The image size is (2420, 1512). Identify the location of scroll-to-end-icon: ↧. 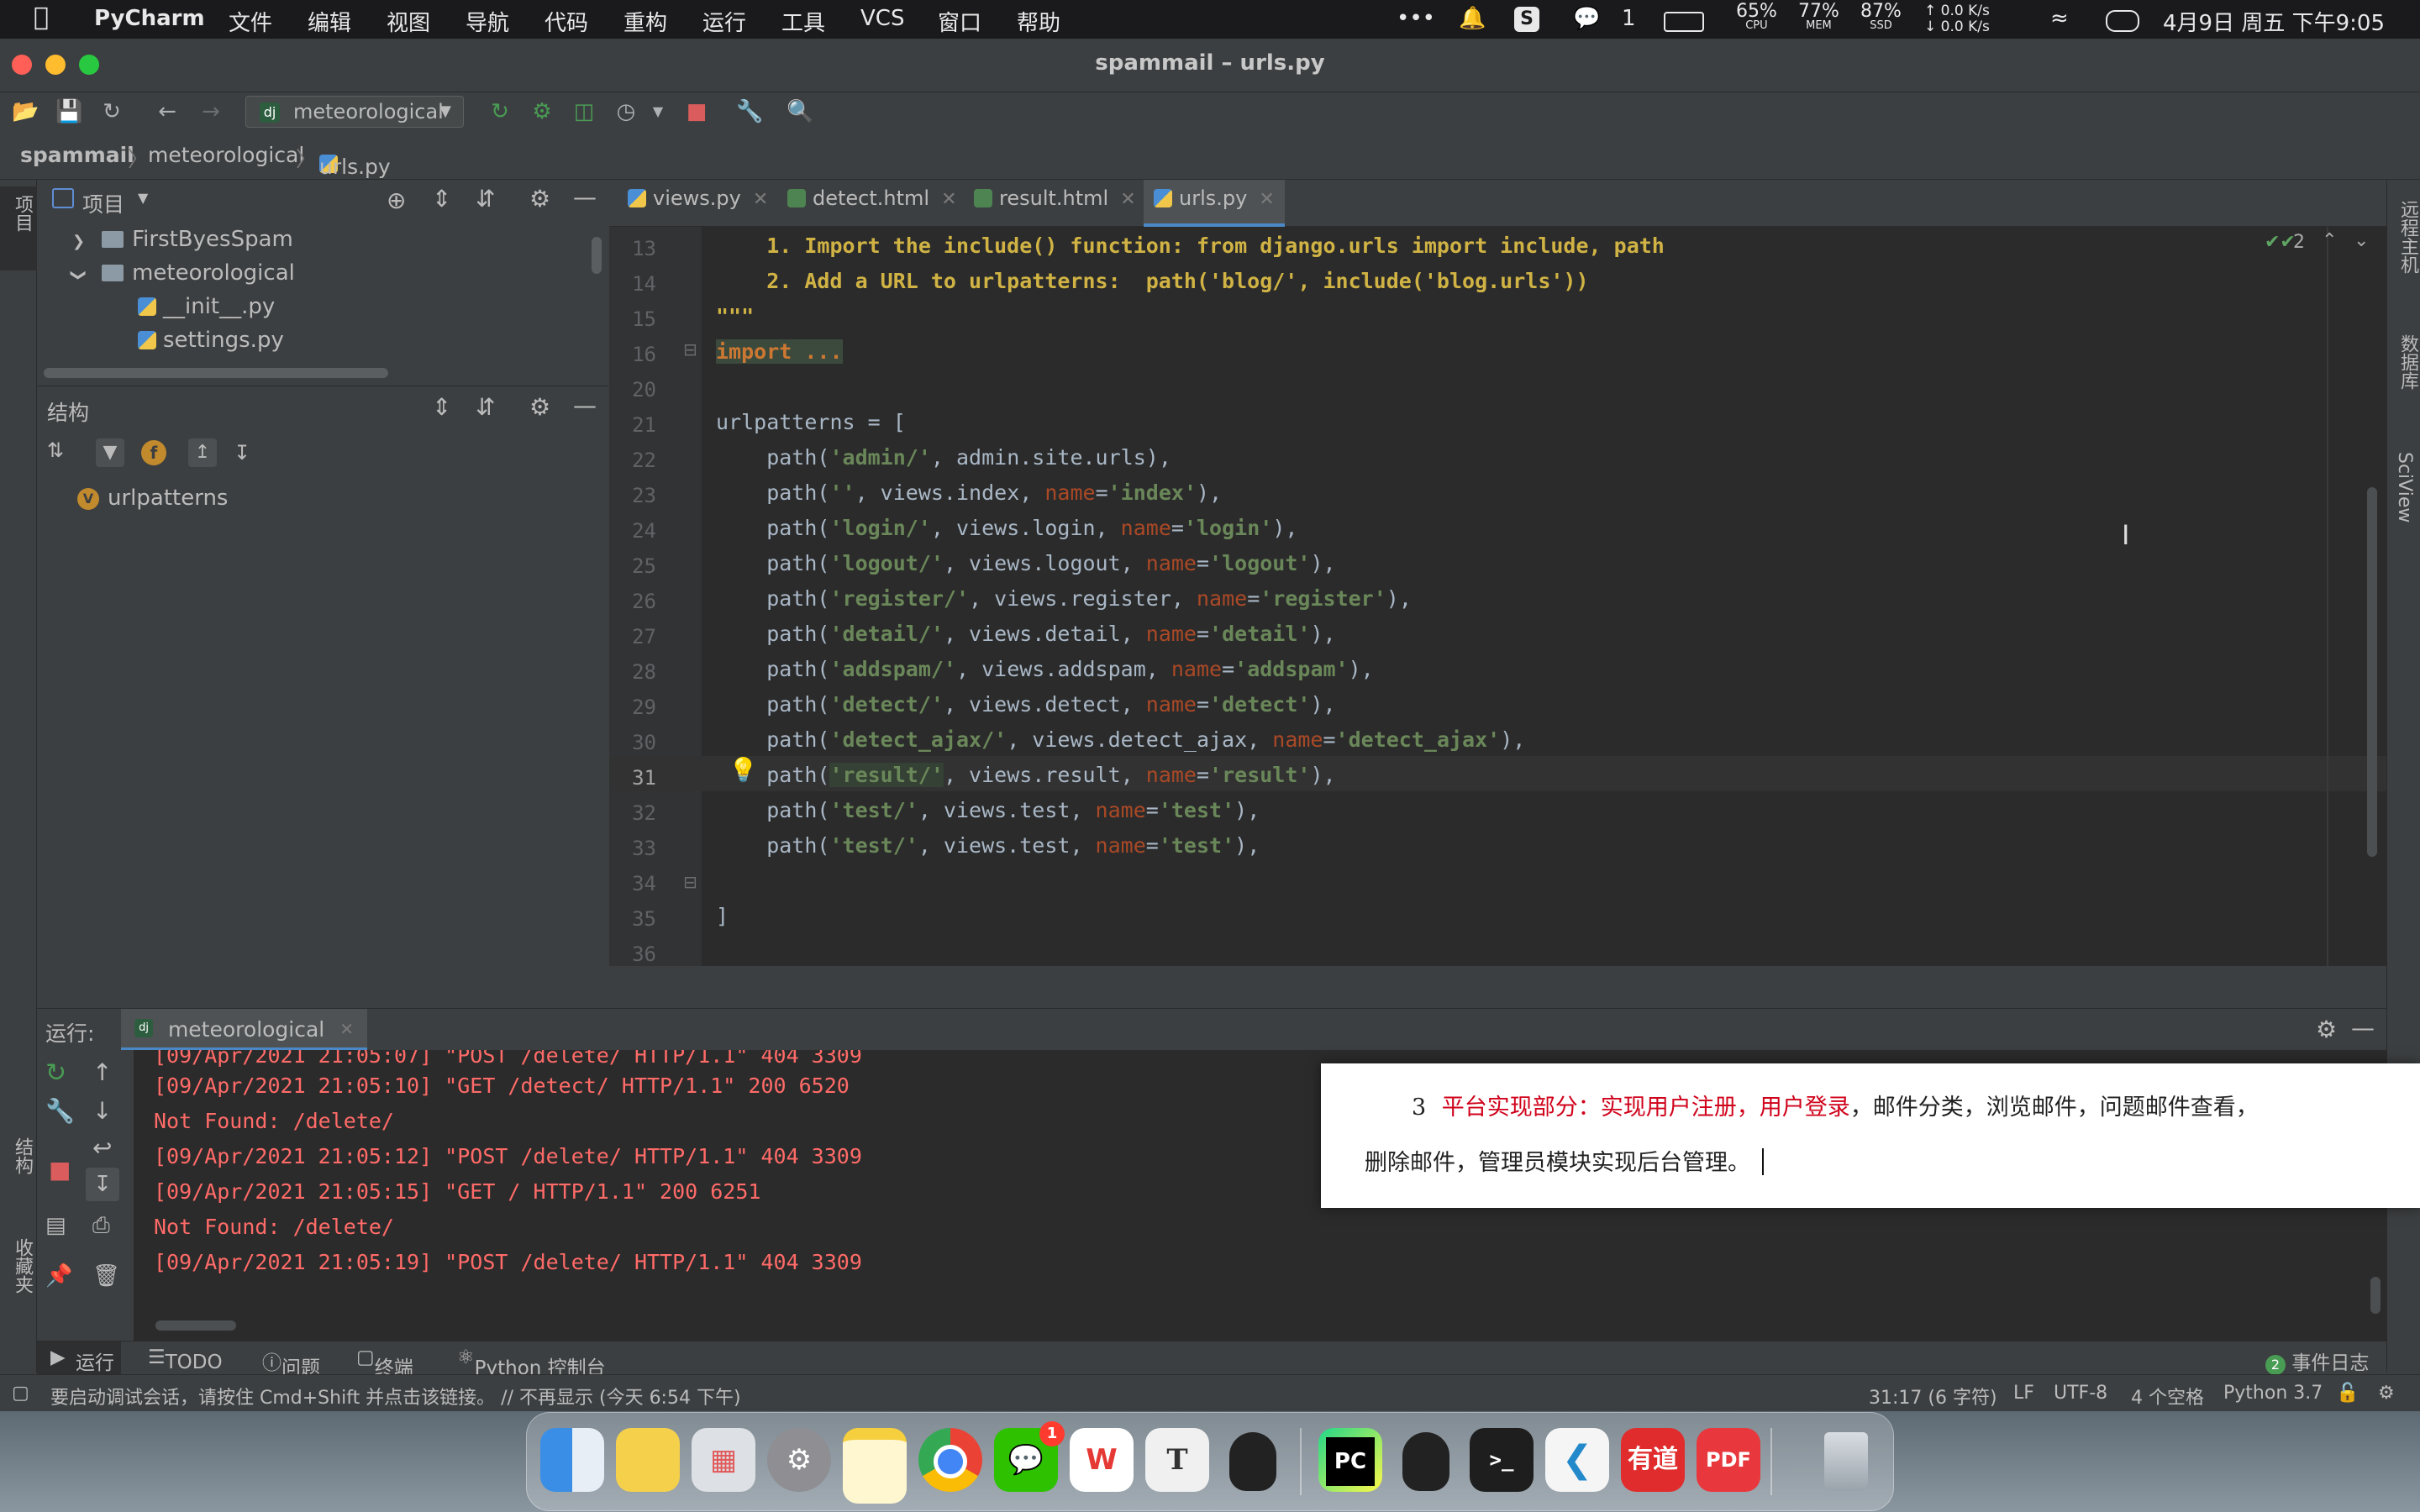
(102, 1184).